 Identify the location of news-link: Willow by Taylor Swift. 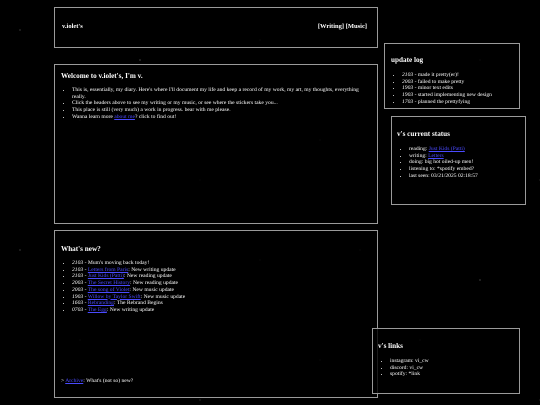
(114, 297).